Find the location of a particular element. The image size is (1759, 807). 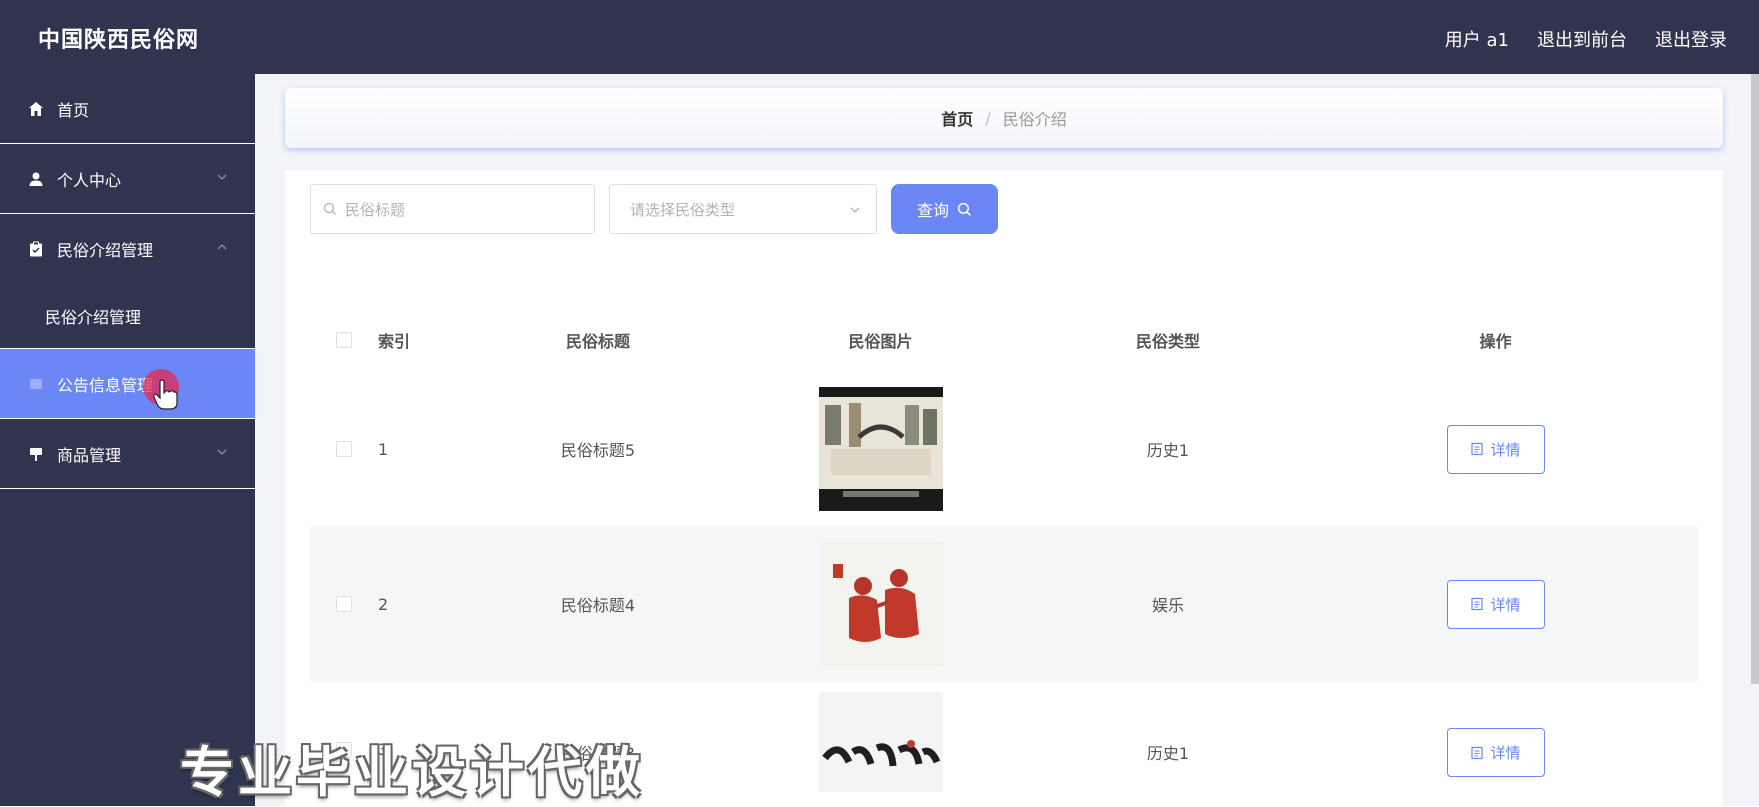

user-icon is located at coordinates (36, 179).